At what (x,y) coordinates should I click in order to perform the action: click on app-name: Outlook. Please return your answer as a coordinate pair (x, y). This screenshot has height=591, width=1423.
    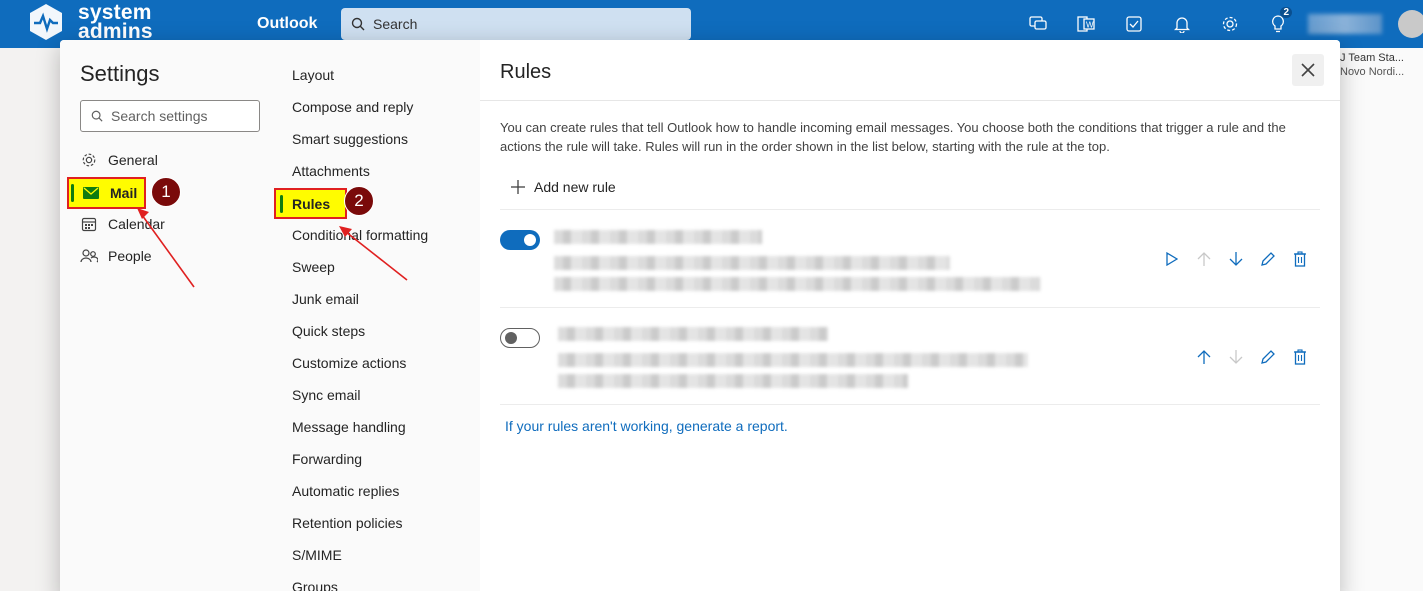
    Looking at the image, I should click on (287, 24).